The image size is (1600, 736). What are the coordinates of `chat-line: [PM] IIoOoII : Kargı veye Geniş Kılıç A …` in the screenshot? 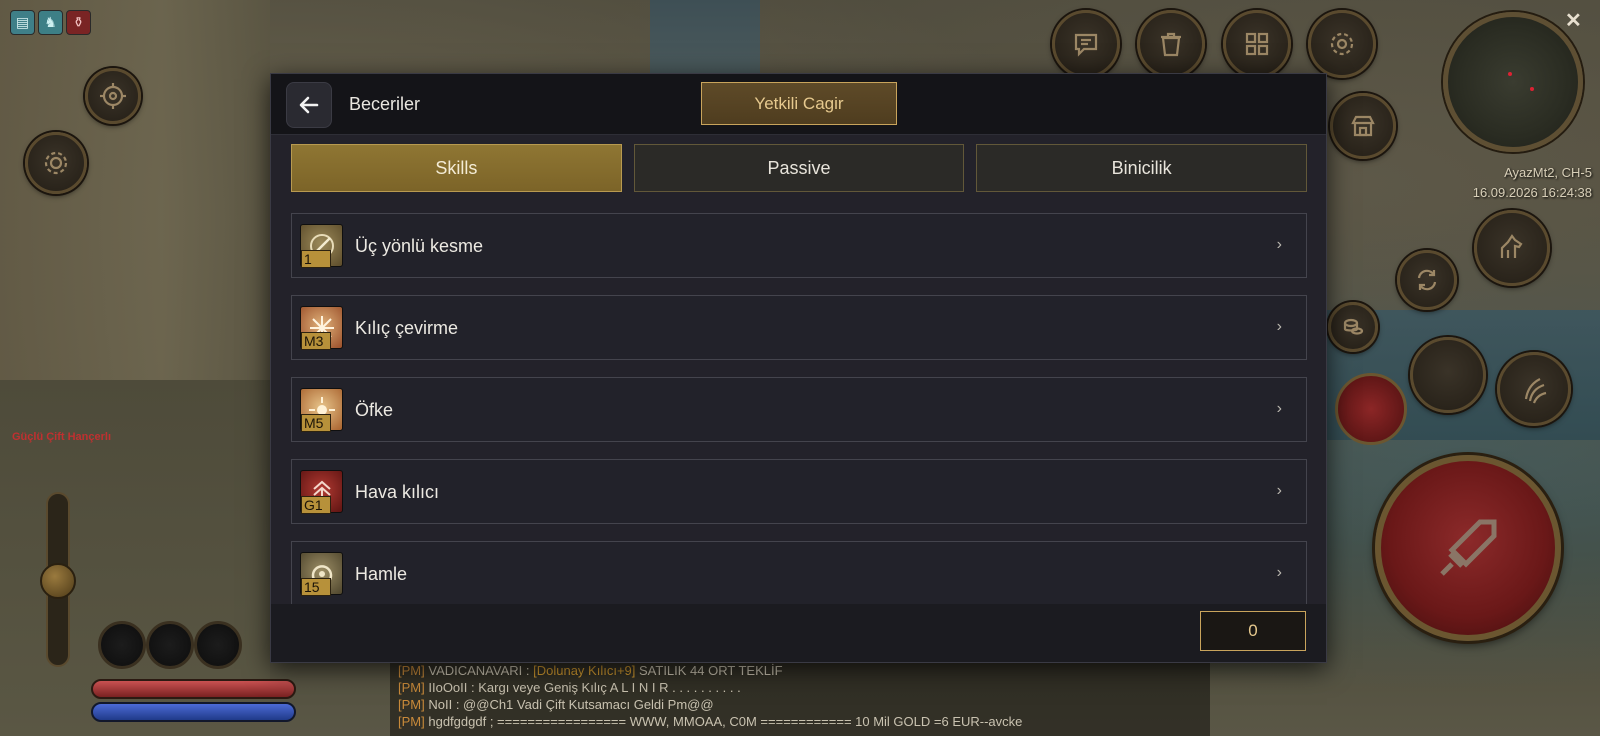 It's located at (569, 687).